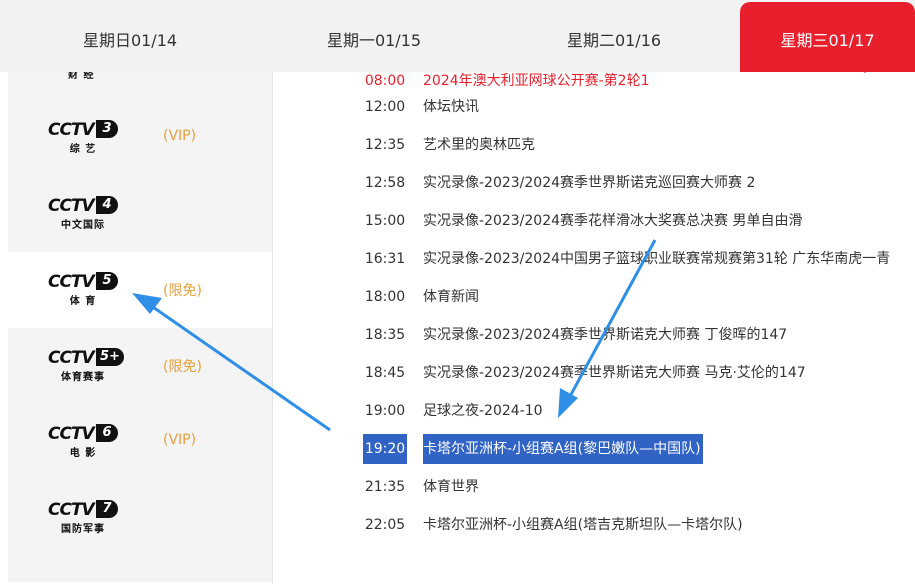 The image size is (915, 584). What do you see at coordinates (140, 138) in the screenshot?
I see `channel-item-cctv3: CCTV 3 综 艺 (VIP)` at bounding box center [140, 138].